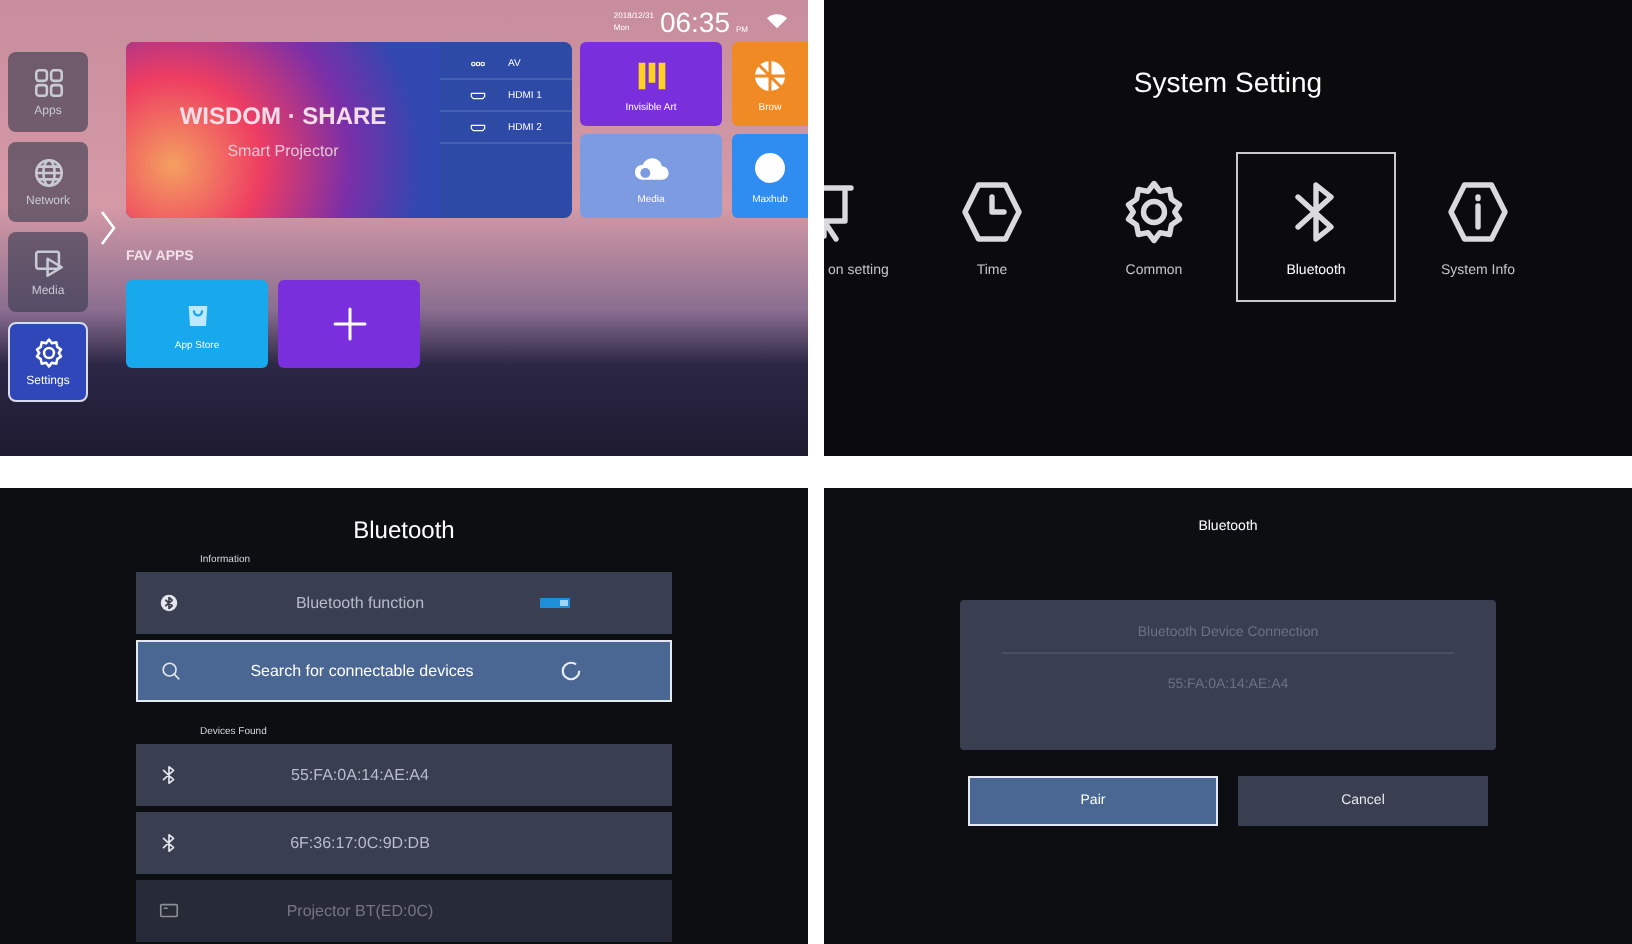  I want to click on plus-icon, so click(349, 324).